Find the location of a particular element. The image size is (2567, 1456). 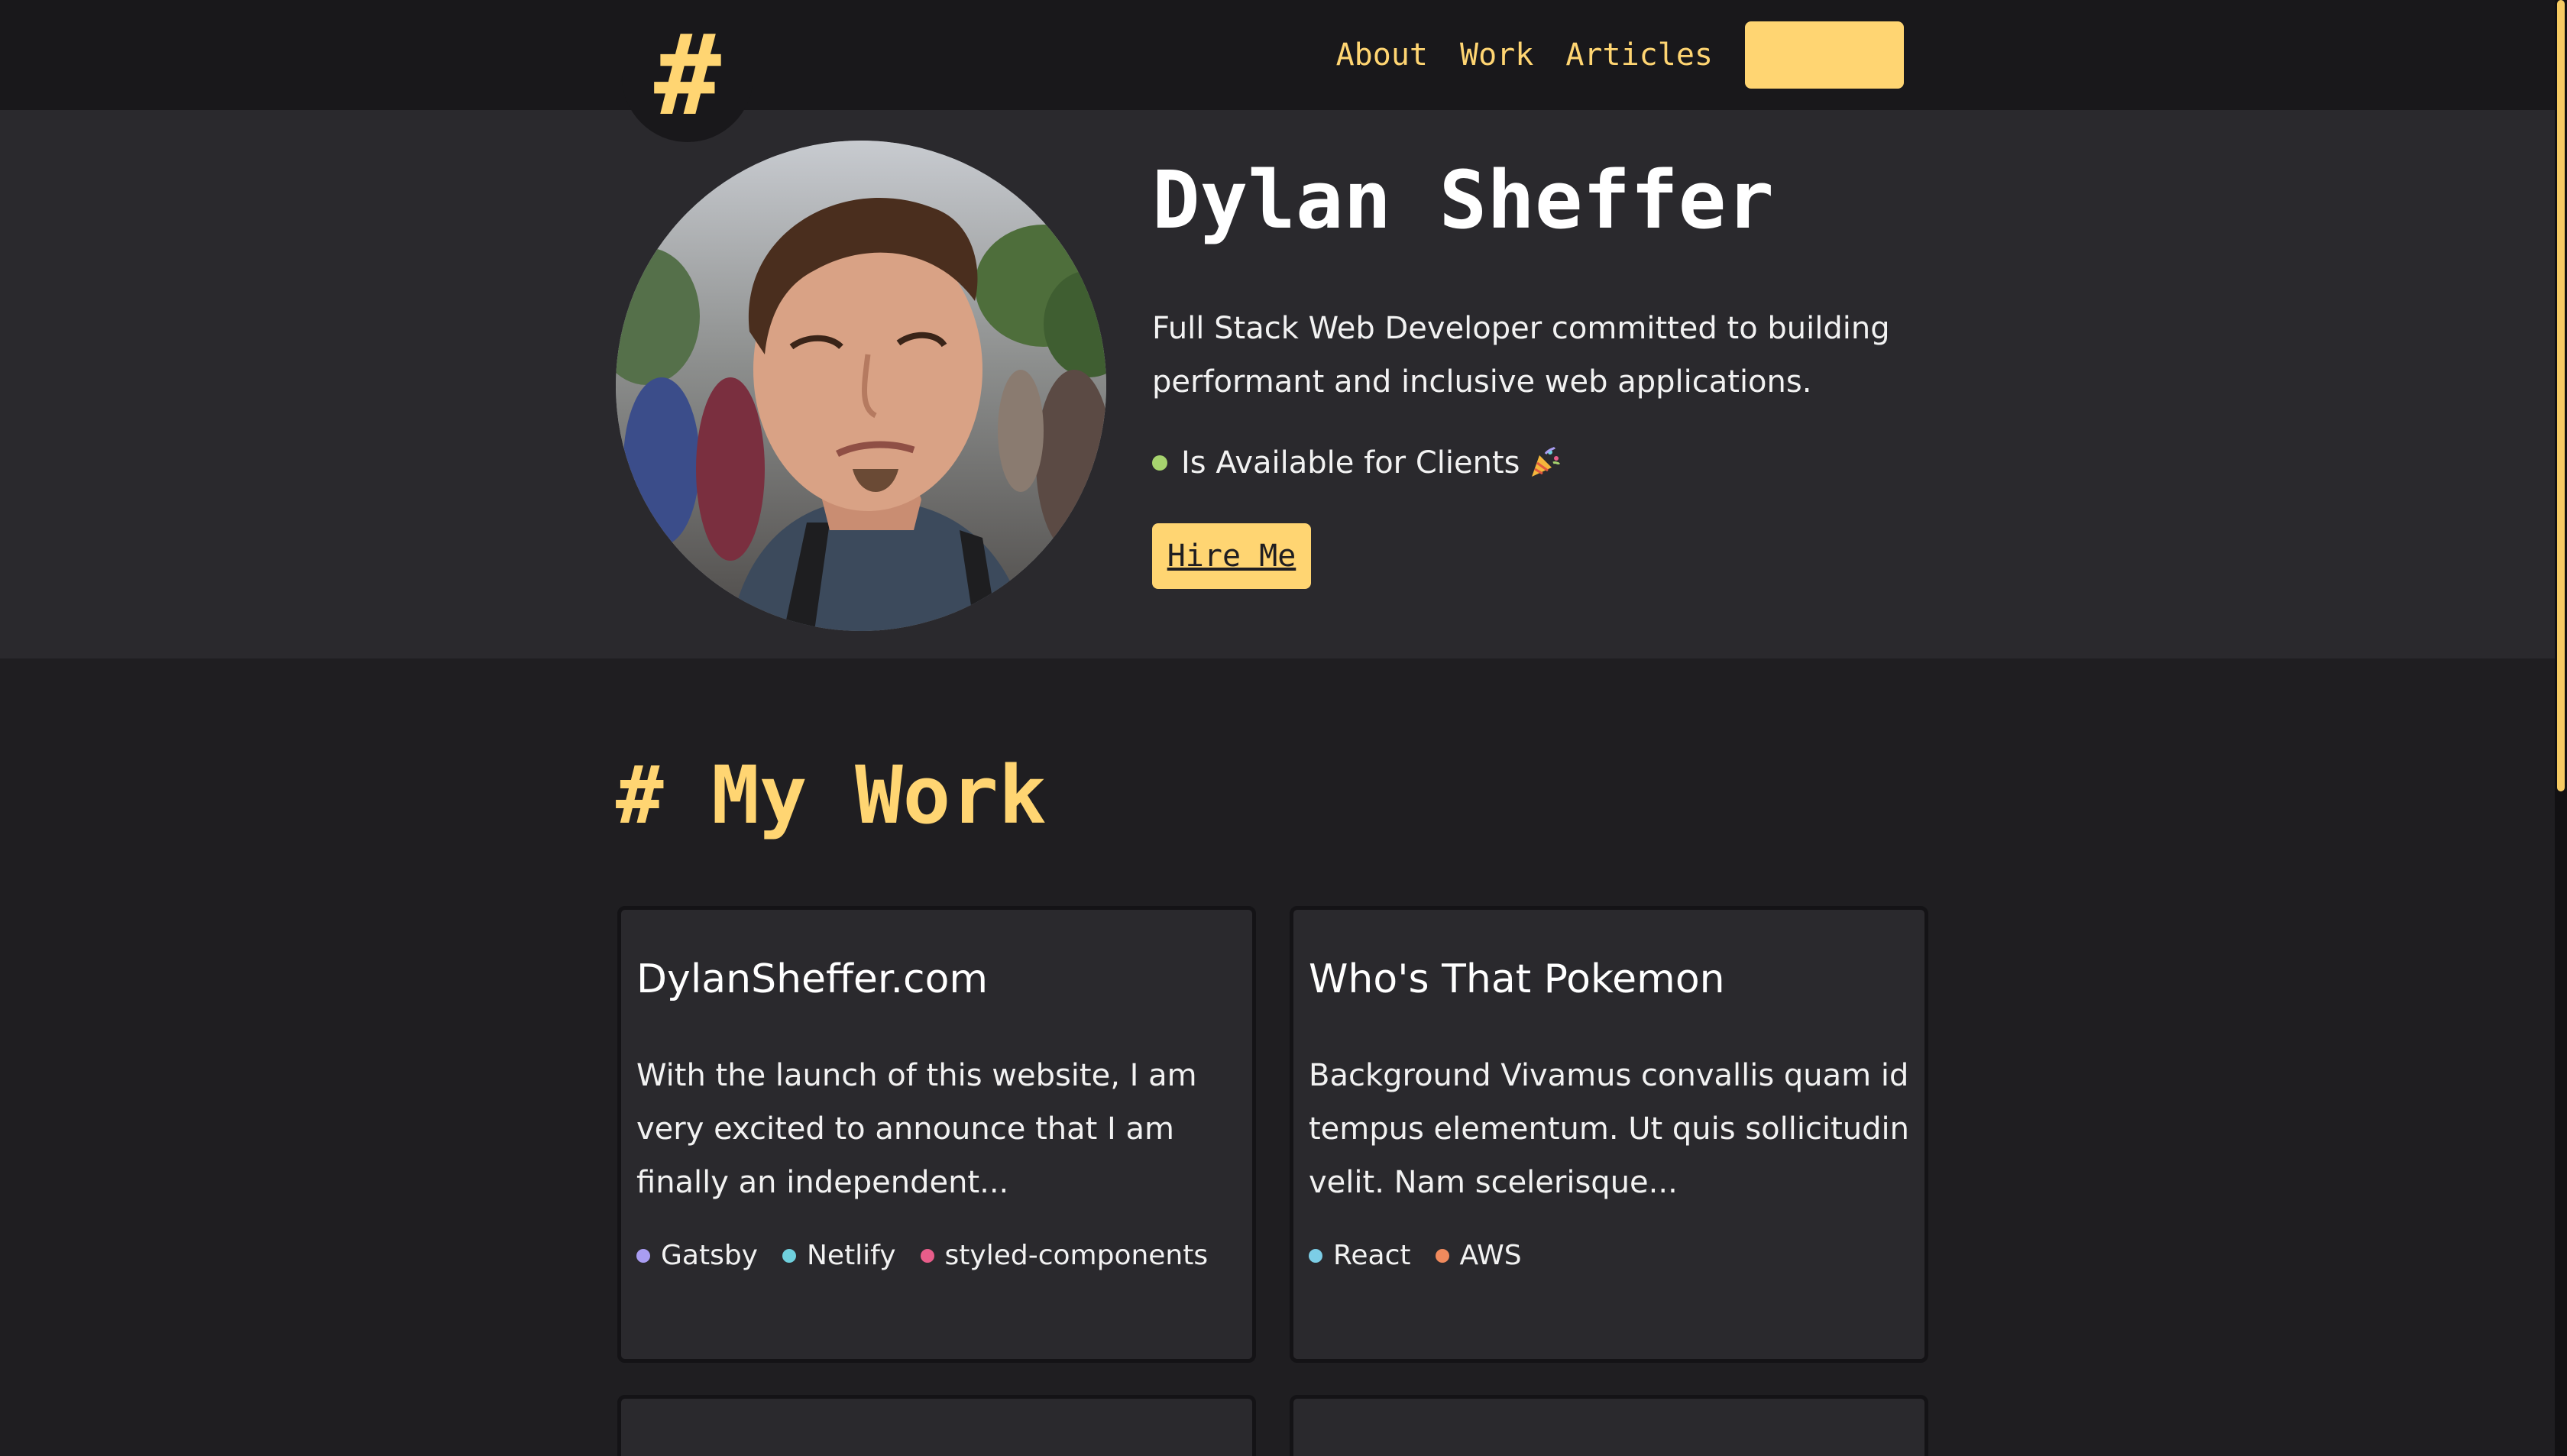

availability-dot is located at coordinates (1159, 463).